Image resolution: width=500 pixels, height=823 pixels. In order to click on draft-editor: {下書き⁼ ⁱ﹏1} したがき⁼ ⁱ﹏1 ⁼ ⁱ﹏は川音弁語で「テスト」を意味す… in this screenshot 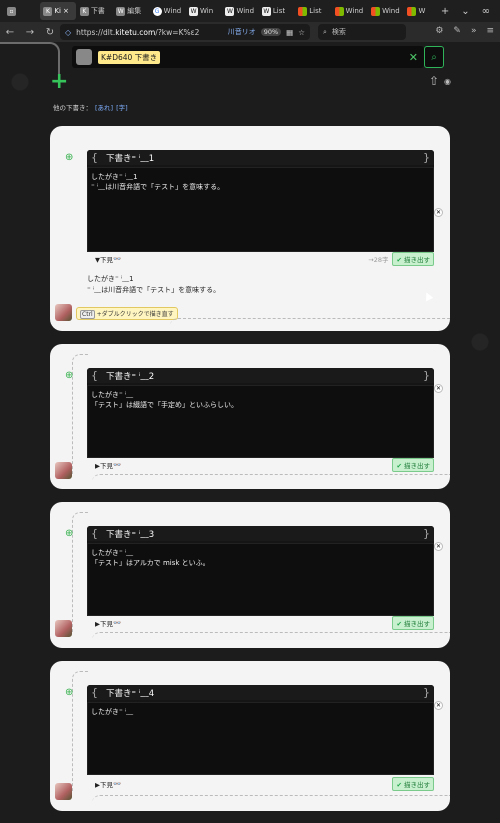, I will do `click(260, 201)`.